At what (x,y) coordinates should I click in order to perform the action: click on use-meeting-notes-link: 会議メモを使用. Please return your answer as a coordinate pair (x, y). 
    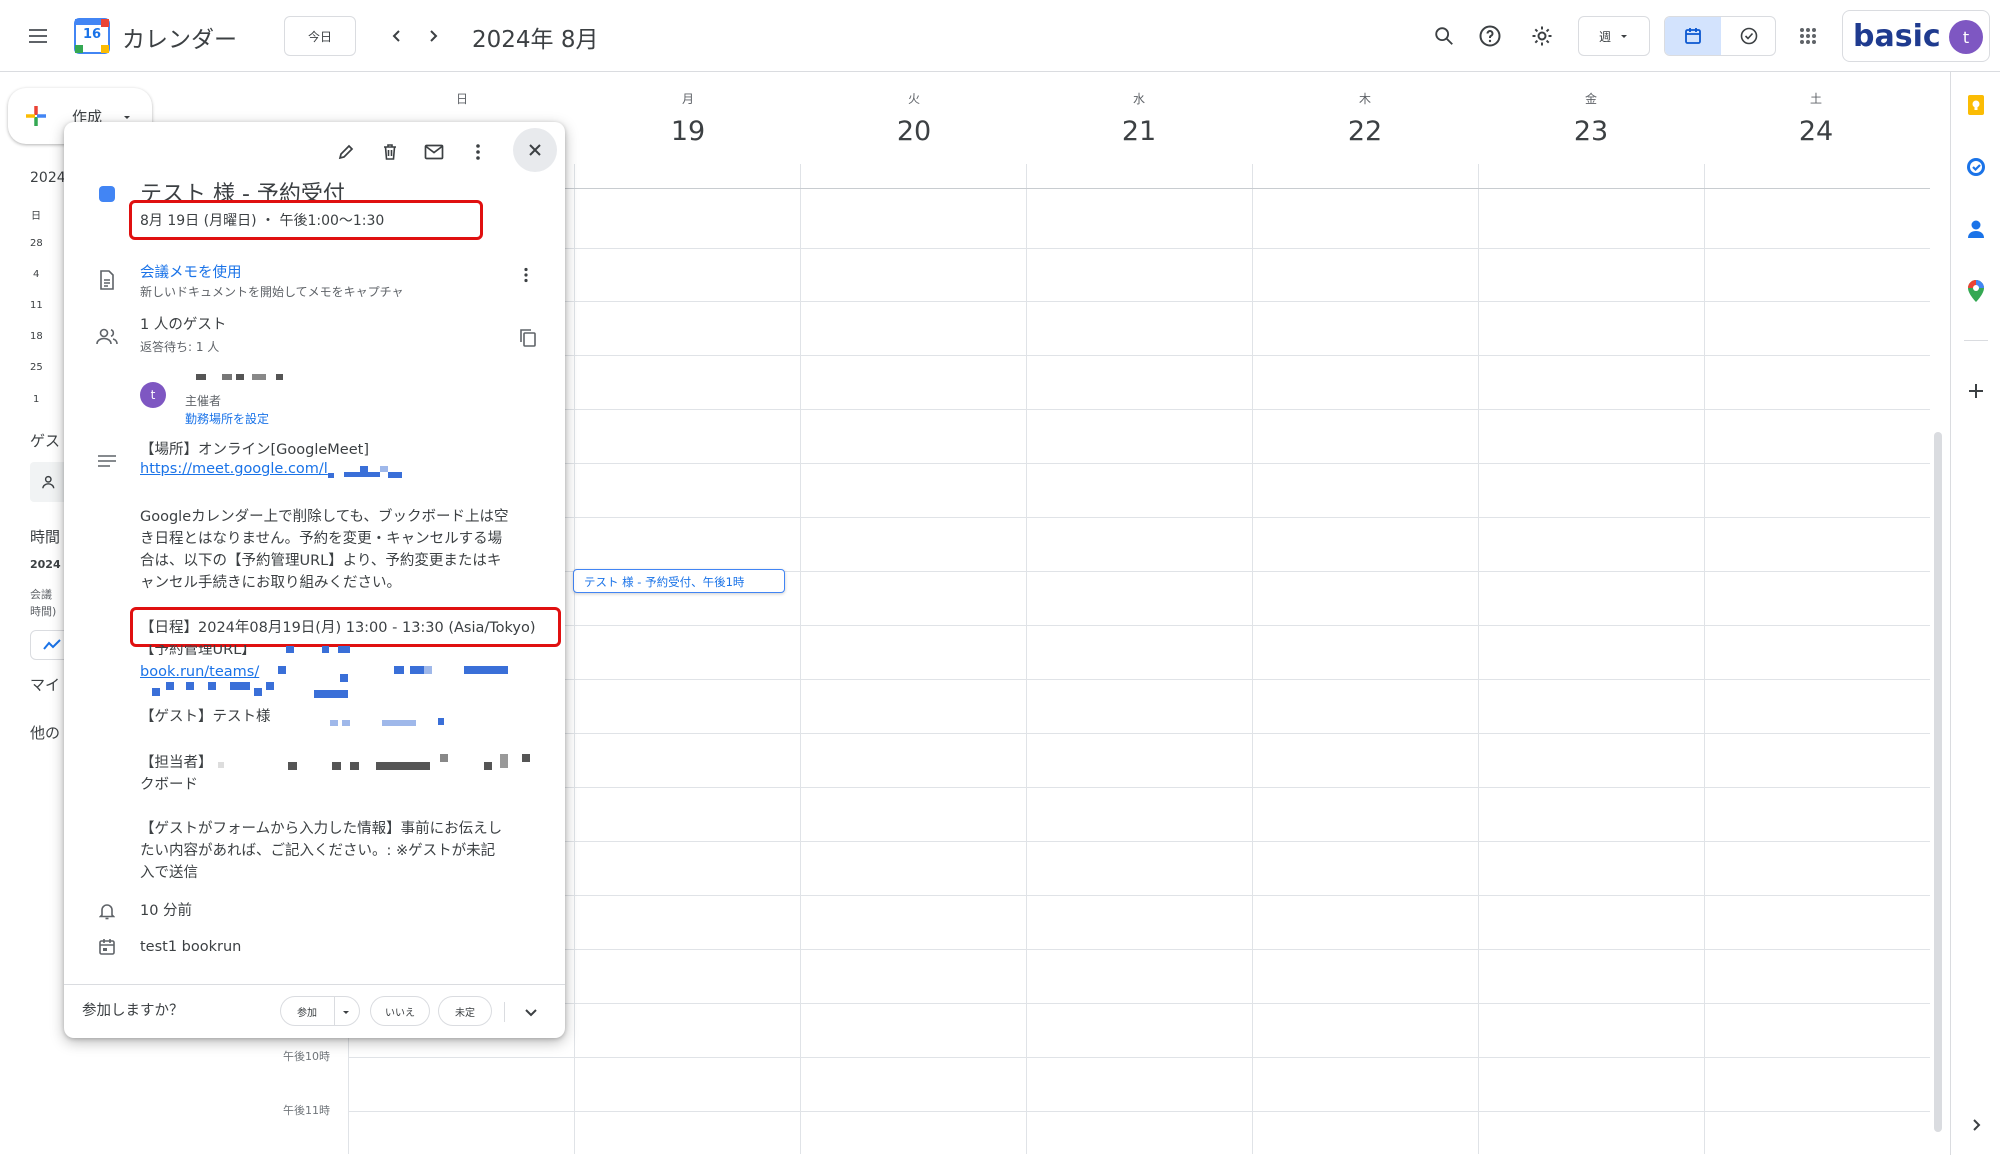
    Looking at the image, I should click on (191, 271).